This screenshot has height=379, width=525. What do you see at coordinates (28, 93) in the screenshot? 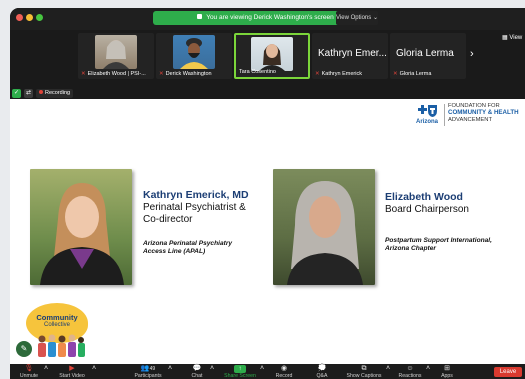
I see `info-icon: ⇄` at bounding box center [28, 93].